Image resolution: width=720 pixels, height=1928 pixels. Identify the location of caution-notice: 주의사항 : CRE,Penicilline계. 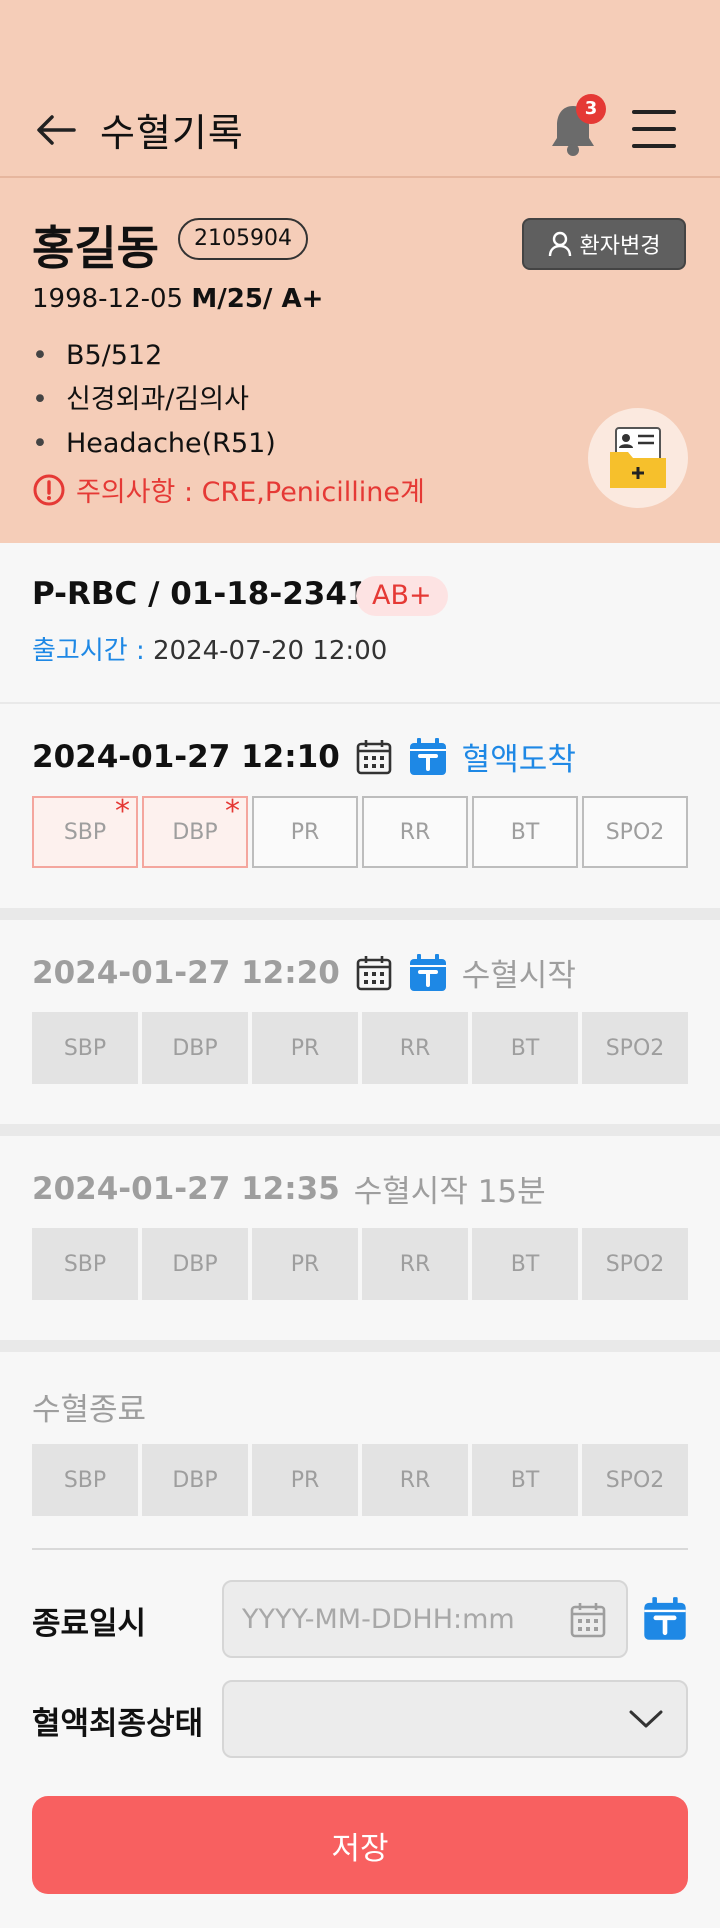
(228, 489).